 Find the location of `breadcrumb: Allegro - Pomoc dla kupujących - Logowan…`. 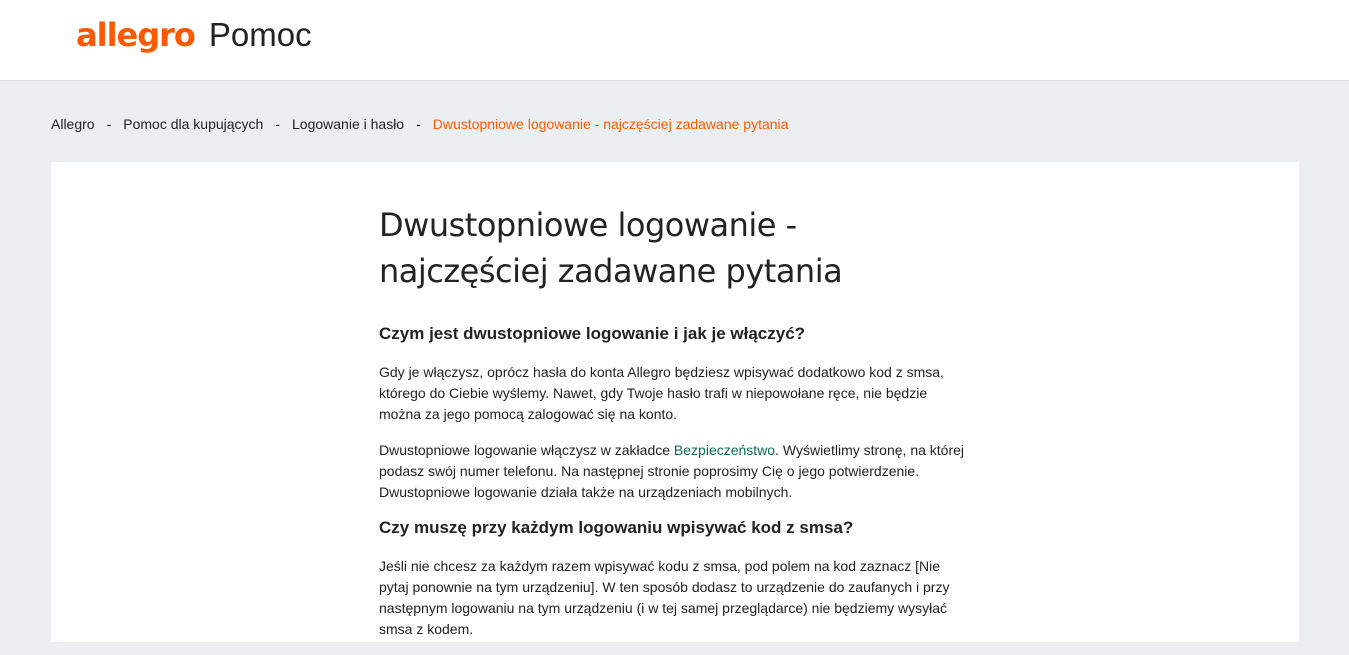

breadcrumb: Allegro - Pomoc dla kupujących - Logowan… is located at coordinates (419, 124).